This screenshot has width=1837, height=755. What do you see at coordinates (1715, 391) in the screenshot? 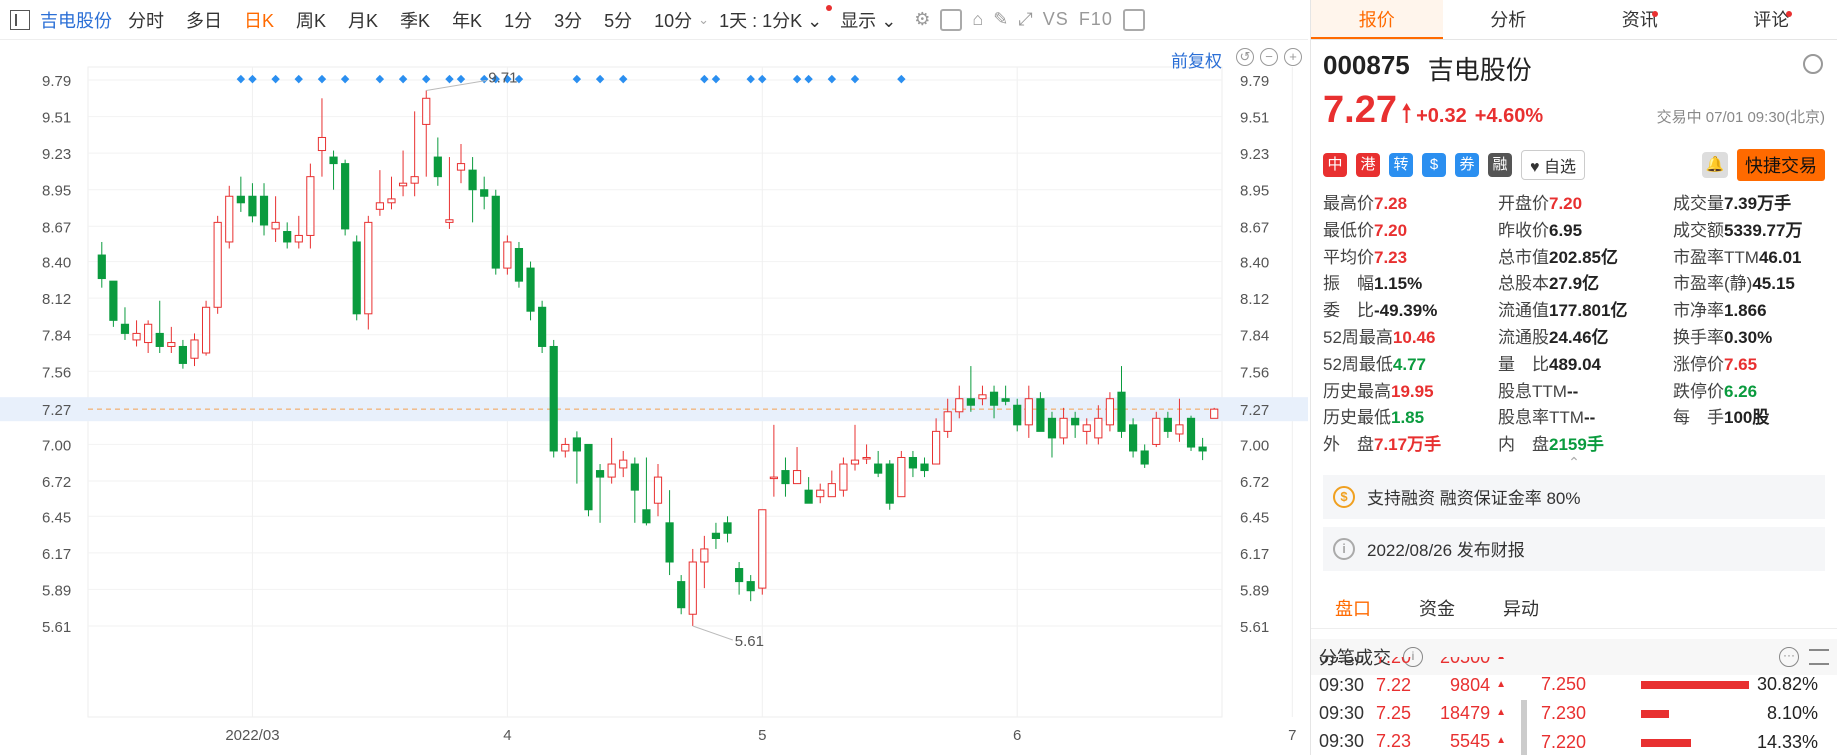
I see `stat-cell: 跌停价6.26` at bounding box center [1715, 391].